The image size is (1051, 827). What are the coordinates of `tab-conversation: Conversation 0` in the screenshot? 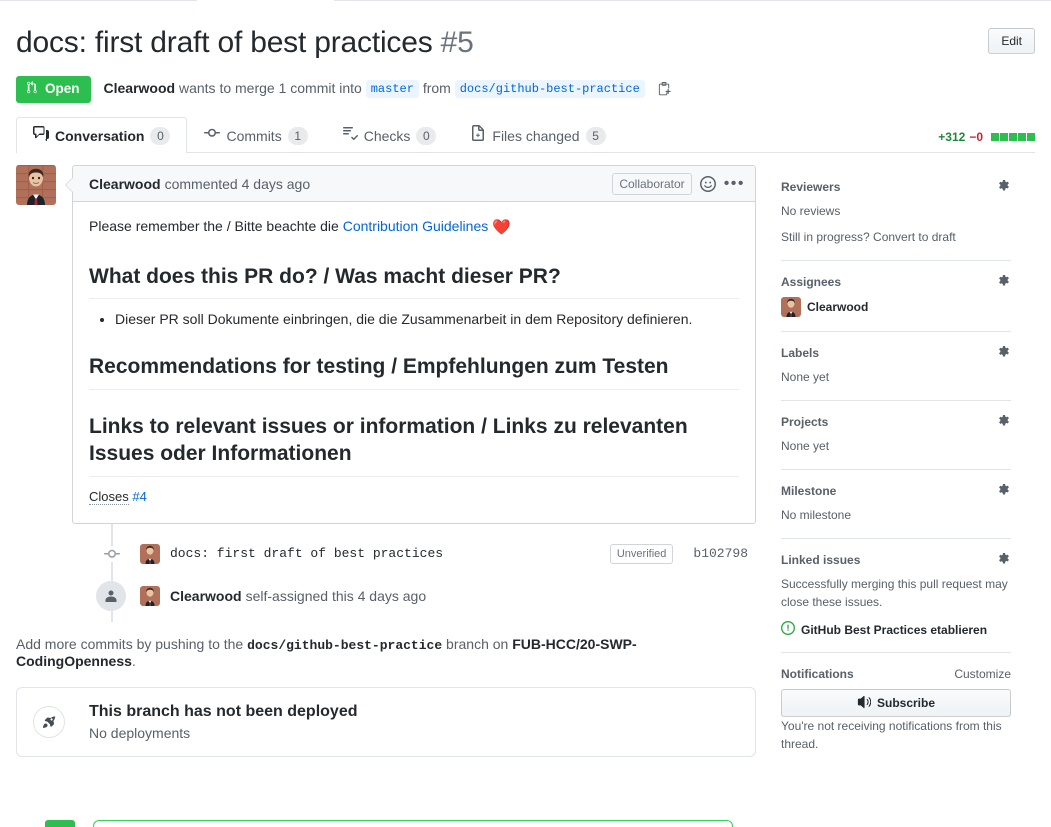 It's located at (102, 135).